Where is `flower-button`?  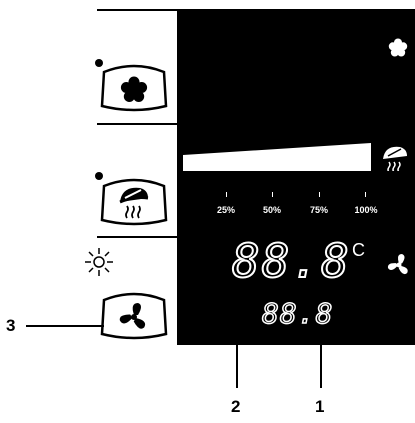 flower-button is located at coordinates (134, 88).